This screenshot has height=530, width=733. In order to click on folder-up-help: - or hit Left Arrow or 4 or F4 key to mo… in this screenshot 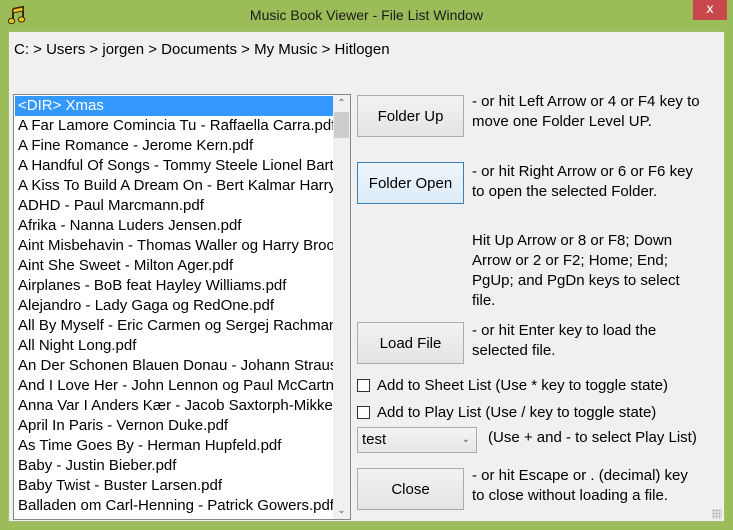, I will do `click(586, 112)`.